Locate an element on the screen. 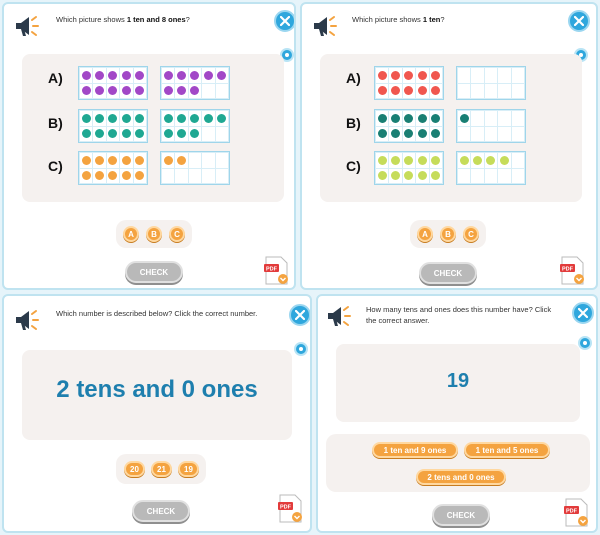  close-icon is located at coordinates (579, 21).